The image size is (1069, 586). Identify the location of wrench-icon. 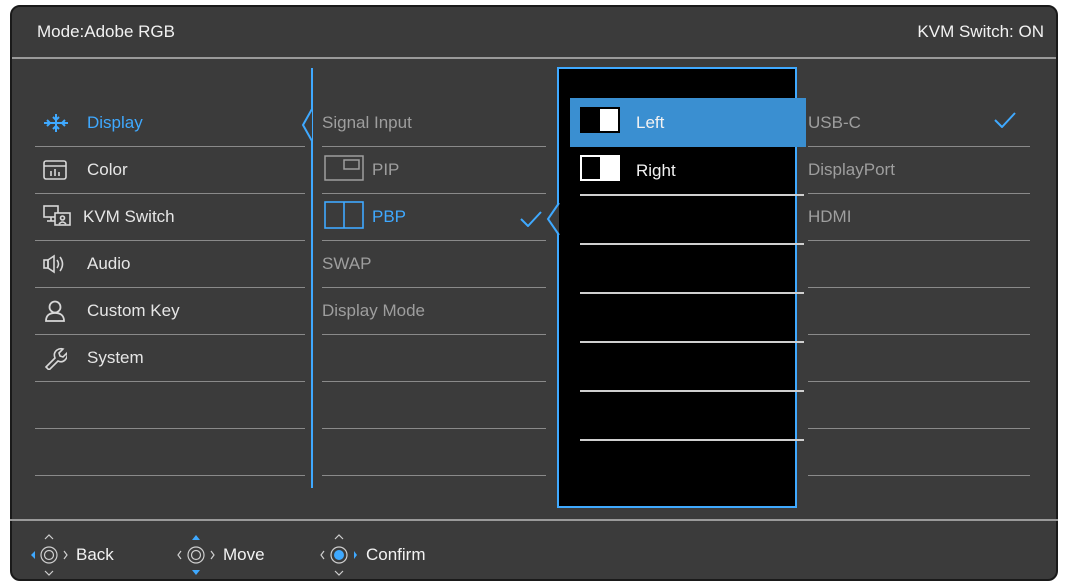
(61, 358).